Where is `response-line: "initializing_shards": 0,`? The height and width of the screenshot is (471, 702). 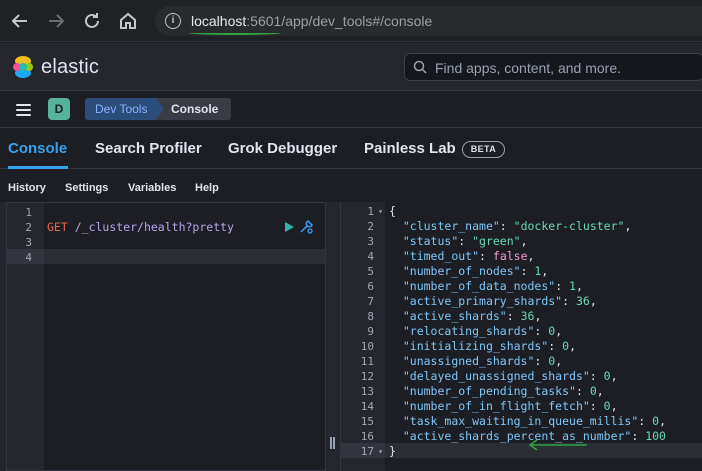
response-line: "initializing_shards": 0, is located at coordinates (489, 346).